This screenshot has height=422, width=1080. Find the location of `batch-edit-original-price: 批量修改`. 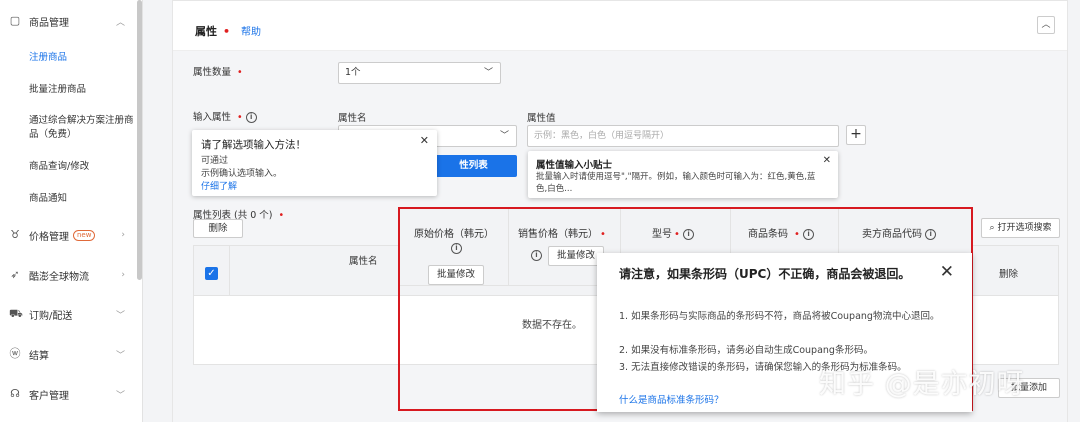

batch-edit-original-price: 批量修改 is located at coordinates (456, 275).